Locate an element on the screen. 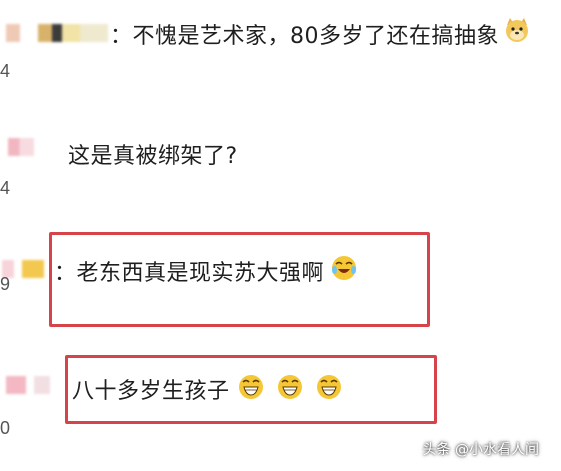 Image resolution: width=561 pixels, height=471 pixels. side-number: 0 is located at coordinates (5, 428).